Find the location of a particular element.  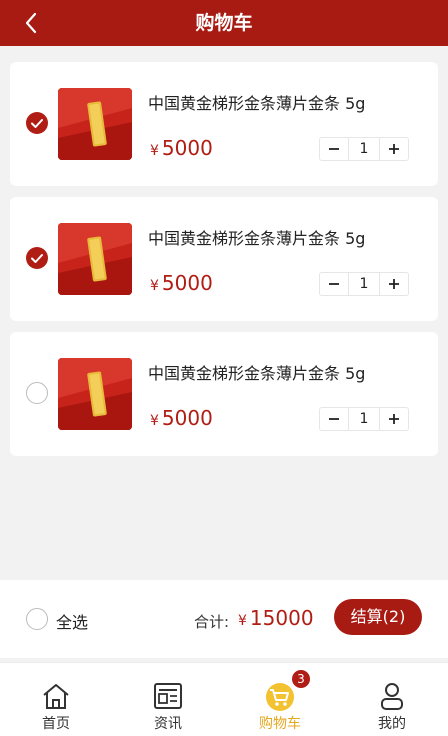

page-title: 购物车 is located at coordinates (224, 23).